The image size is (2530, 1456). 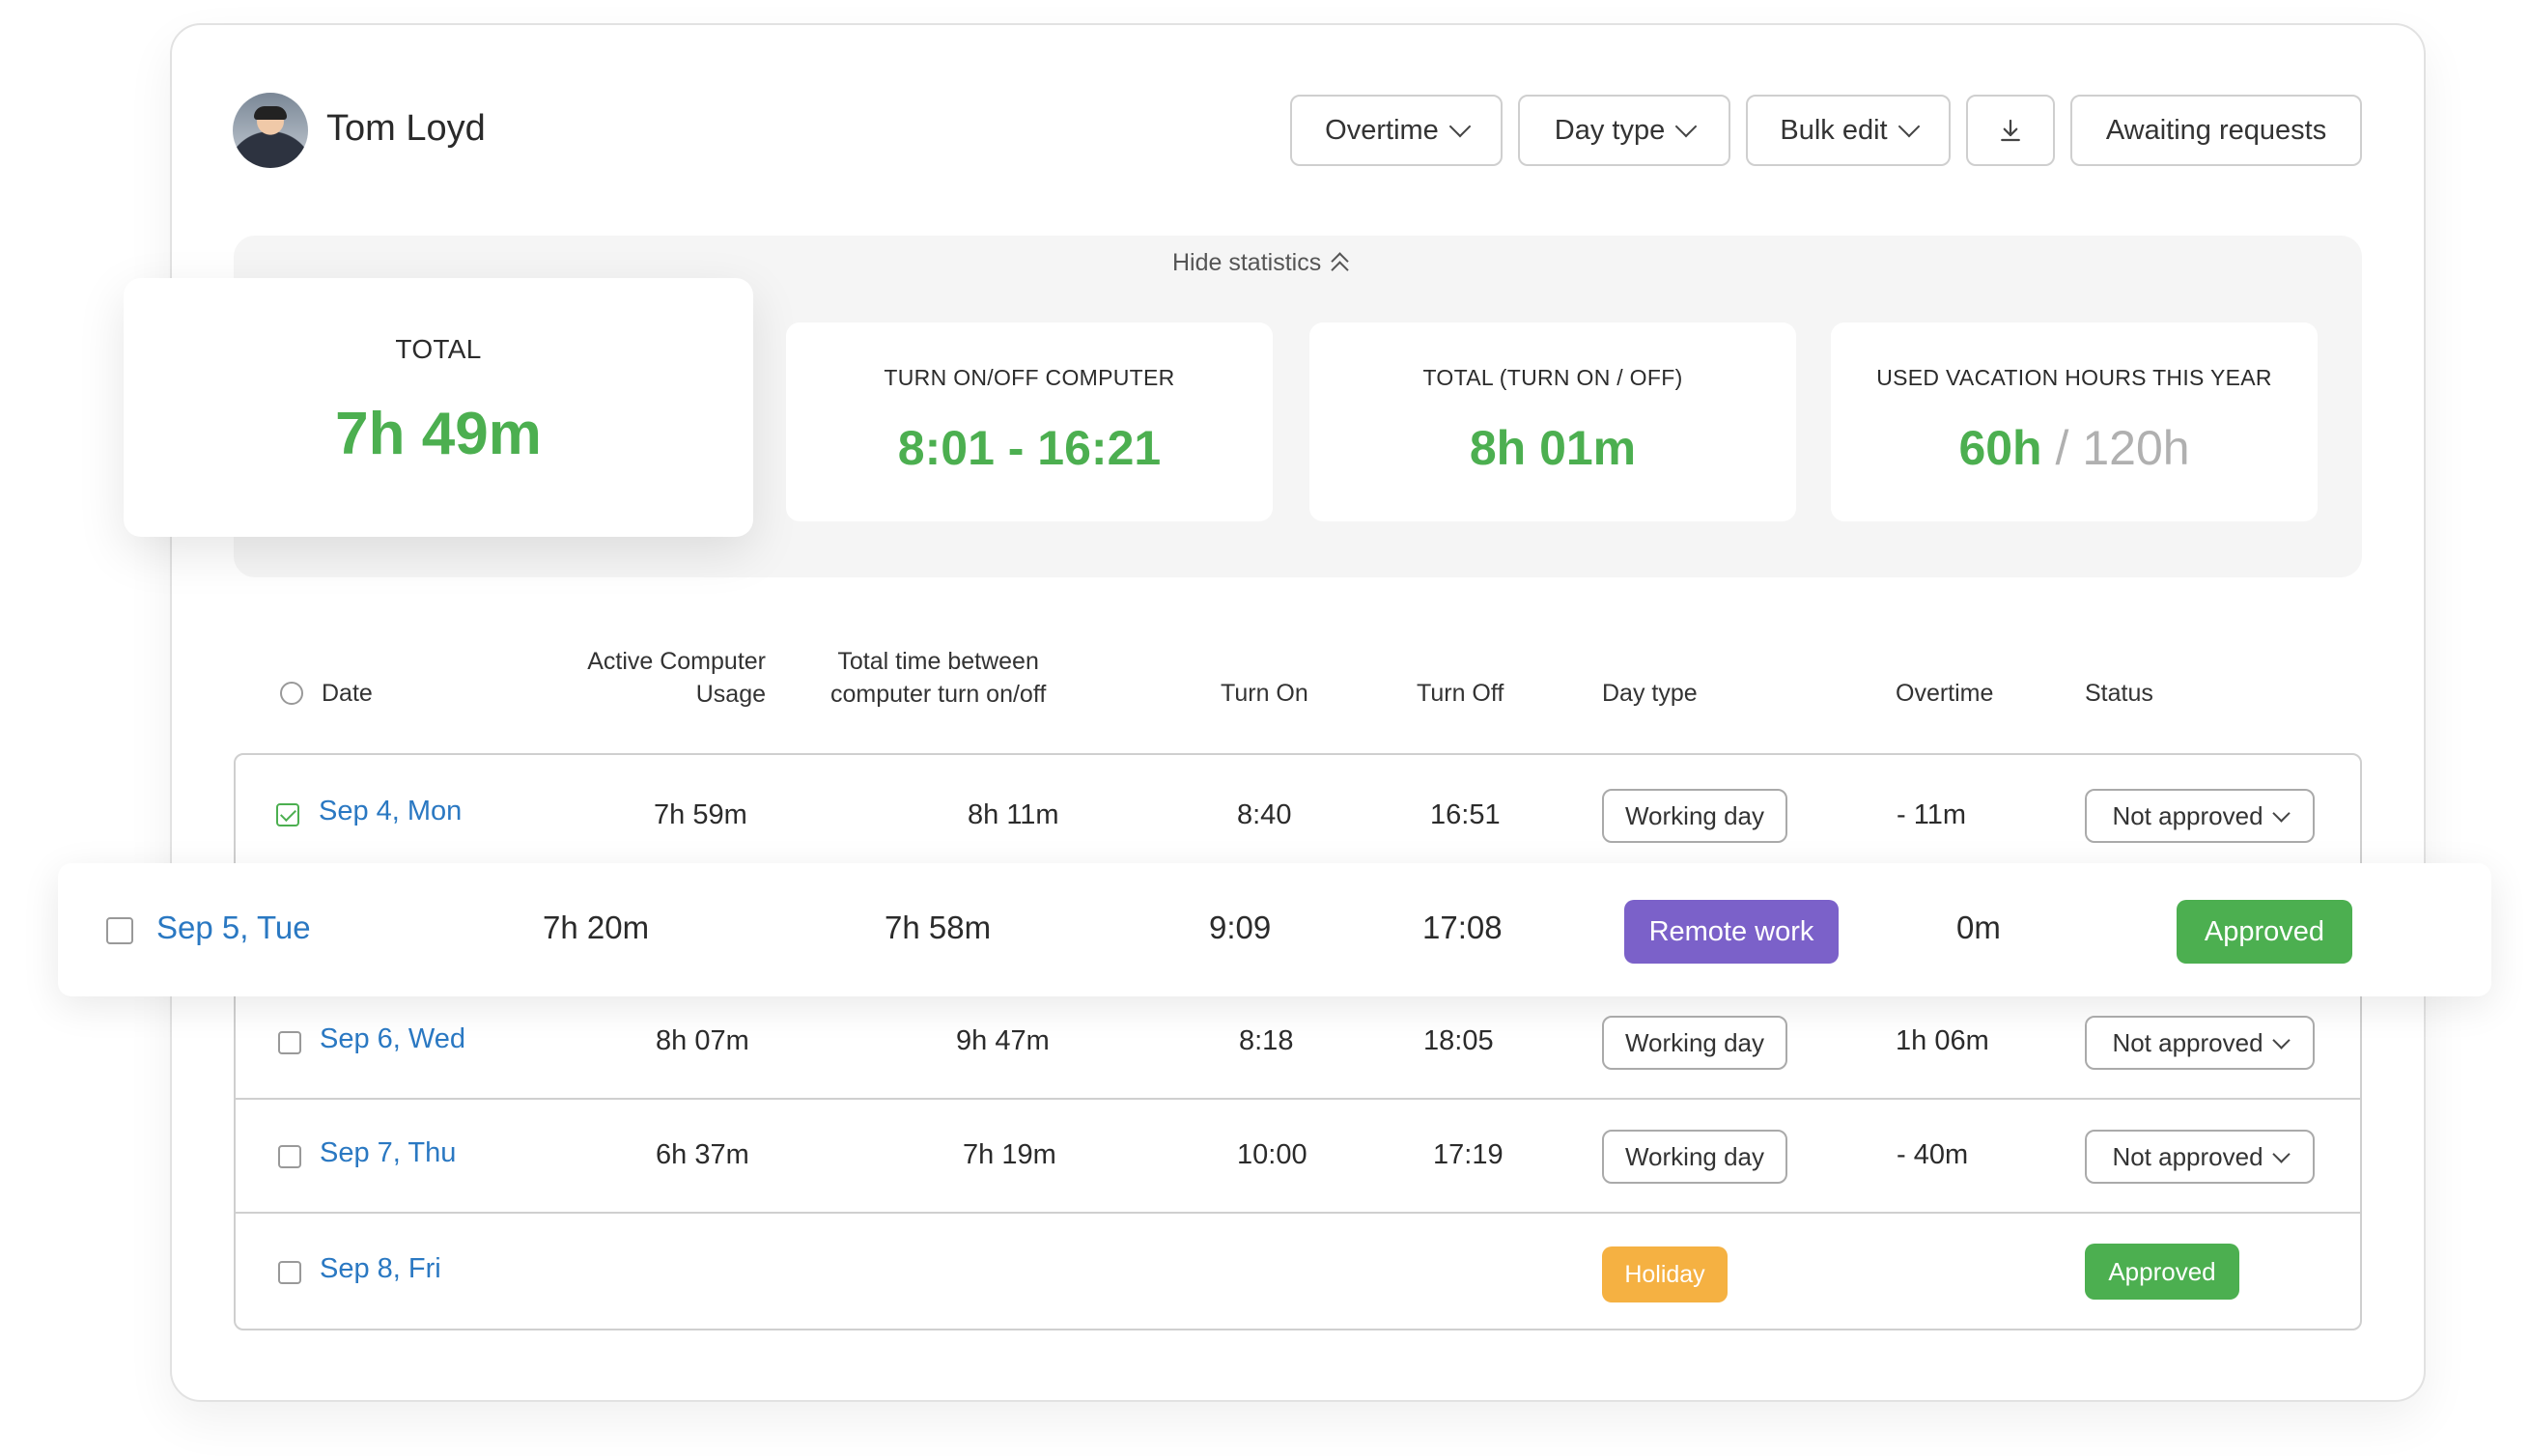 I want to click on row-date-link: Sep 8, Fri, so click(x=380, y=1269).